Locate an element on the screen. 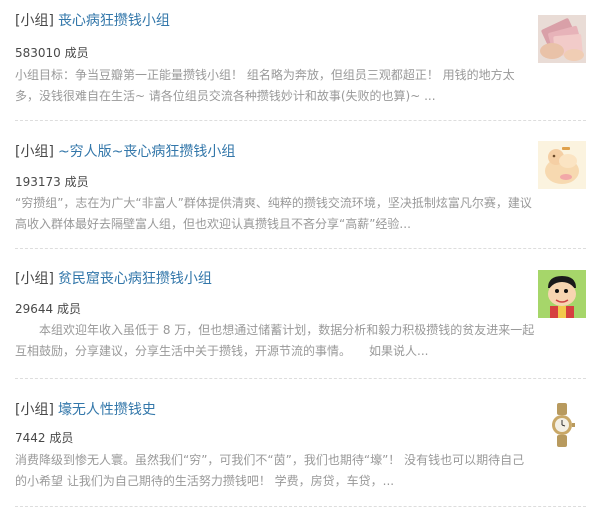  member-count: 7442 成员 is located at coordinates (44, 438).